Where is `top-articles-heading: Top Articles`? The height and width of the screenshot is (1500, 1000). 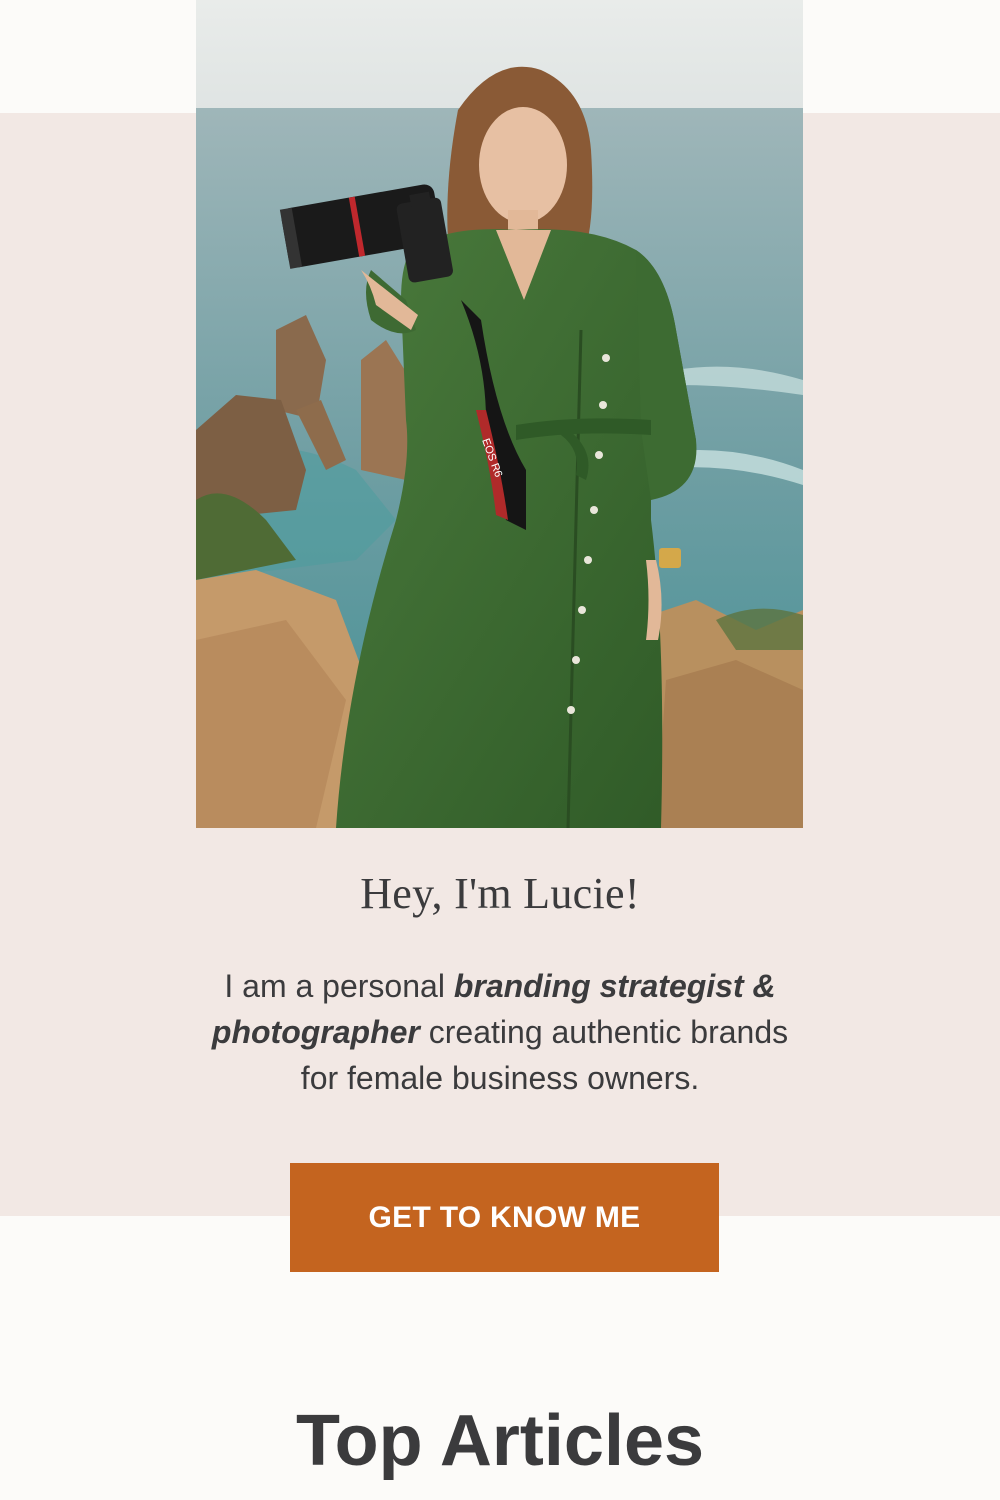 top-articles-heading: Top Articles is located at coordinates (500, 1441).